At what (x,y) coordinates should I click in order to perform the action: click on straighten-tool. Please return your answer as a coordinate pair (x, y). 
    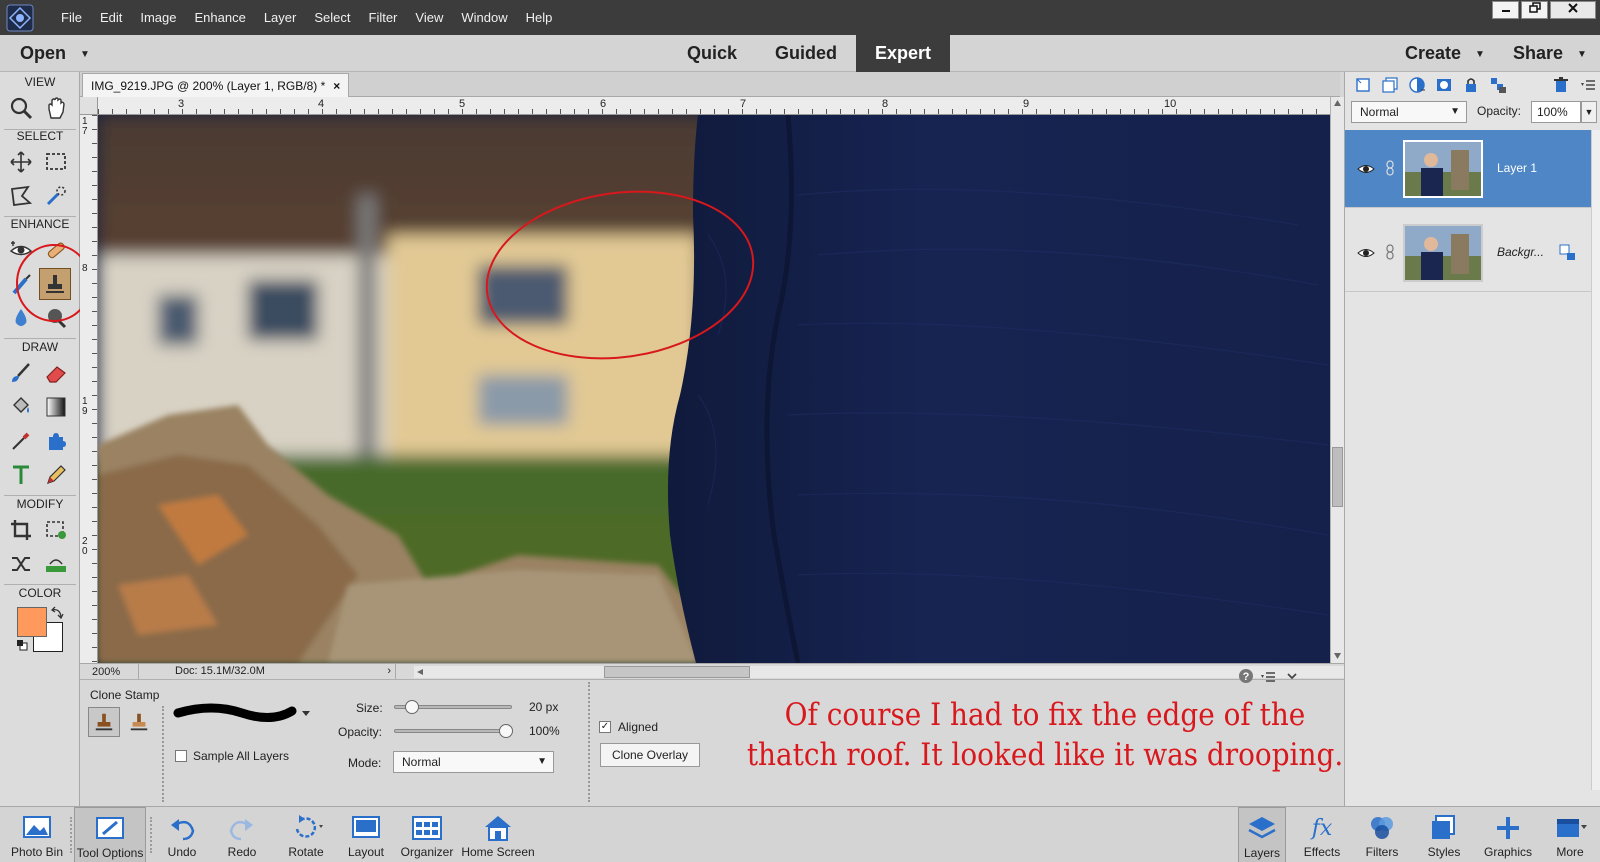
    Looking at the image, I should click on (56, 564).